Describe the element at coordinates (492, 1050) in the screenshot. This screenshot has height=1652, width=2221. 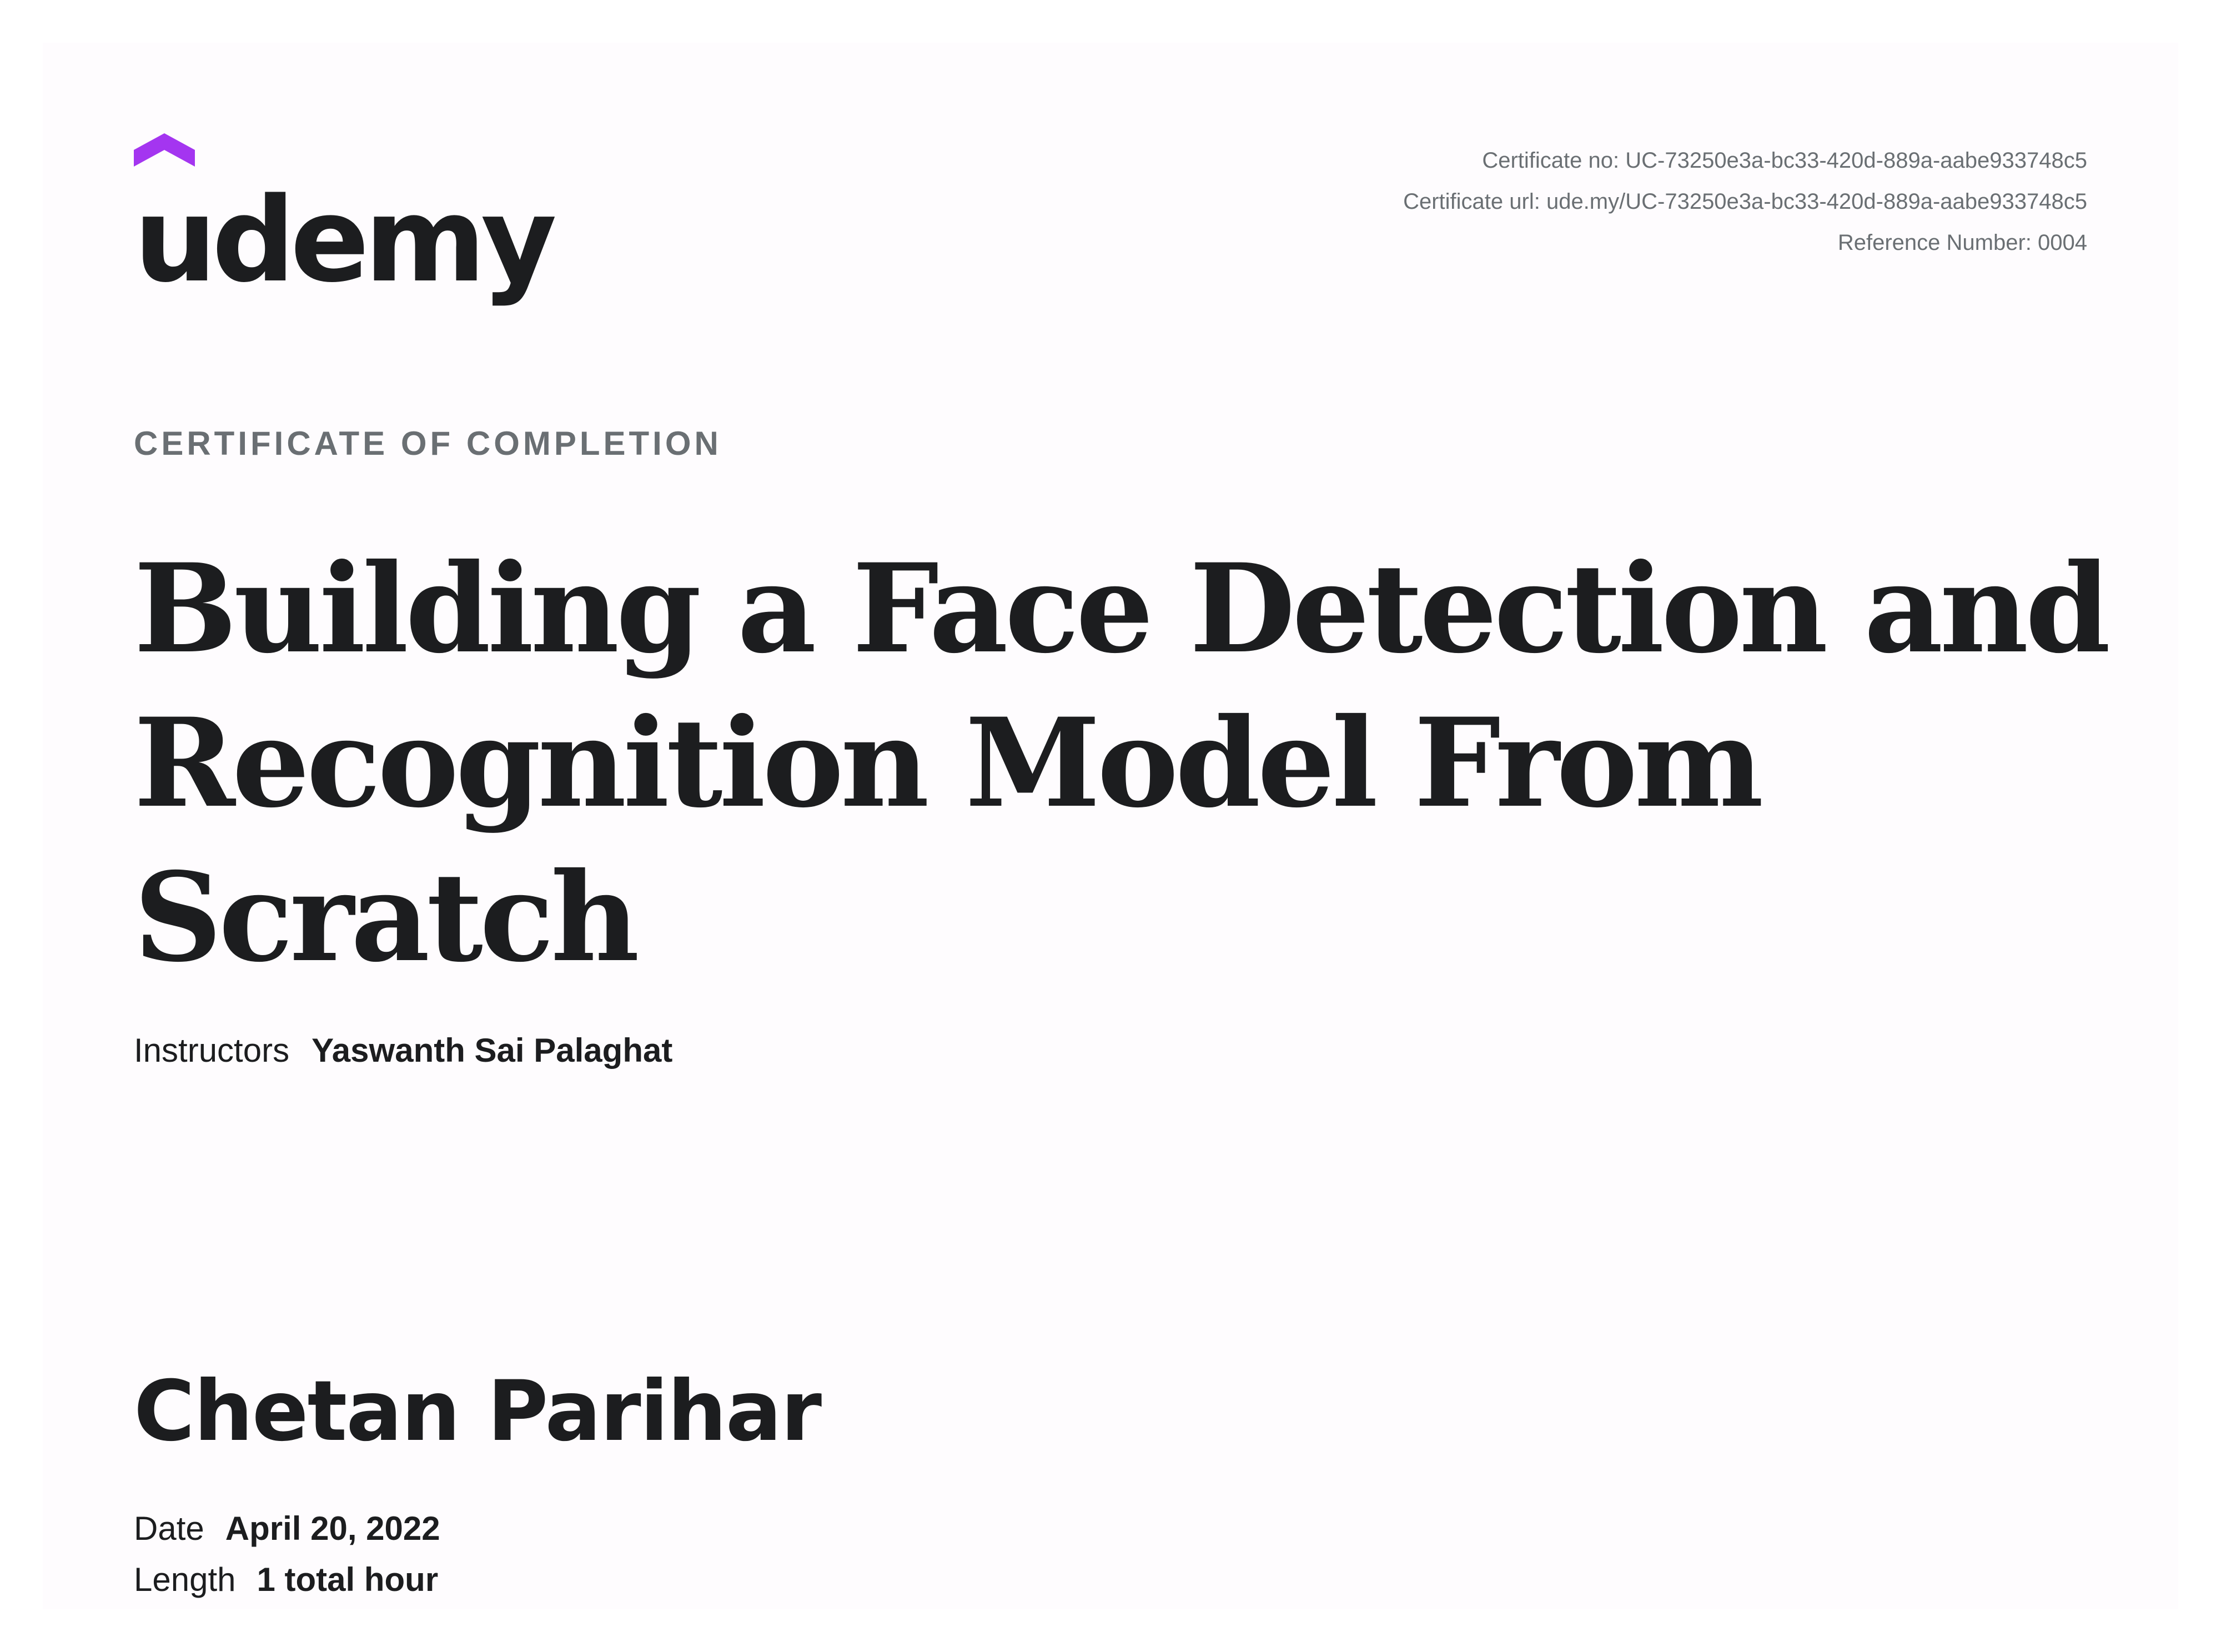
I see `instructor-name: Yaswanth Sai Palaghat` at that location.